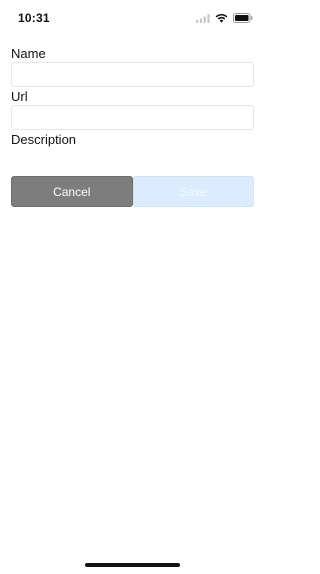 The height and width of the screenshot is (574, 320). Describe the element at coordinates (44, 139) in the screenshot. I see `description-label: Description` at that location.